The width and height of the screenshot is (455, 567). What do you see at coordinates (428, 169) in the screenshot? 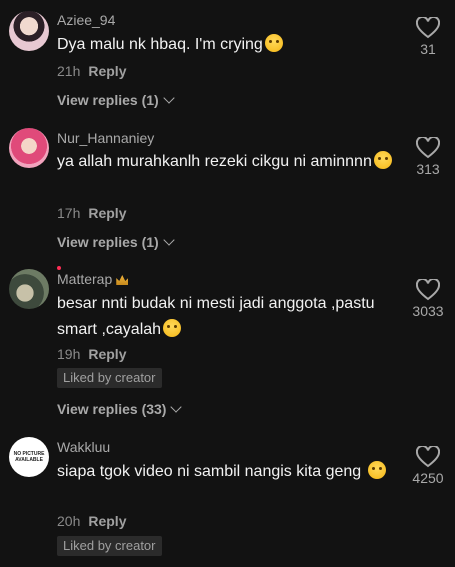
I see `like-count: 313` at bounding box center [428, 169].